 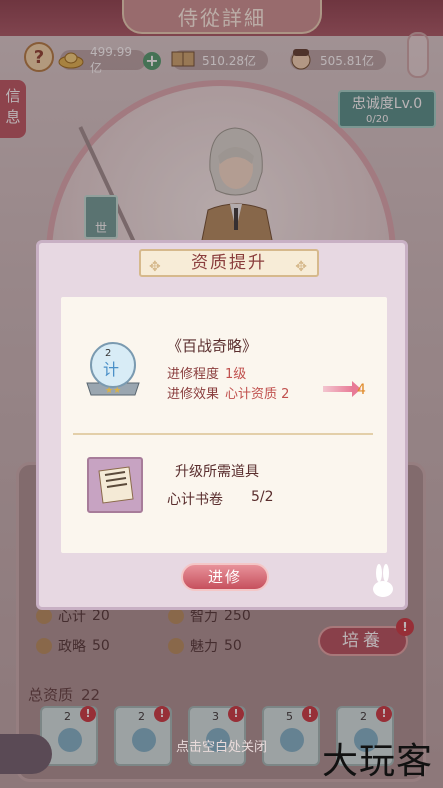 What do you see at coordinates (115, 485) in the screenshot?
I see `scroll-item-icon` at bounding box center [115, 485].